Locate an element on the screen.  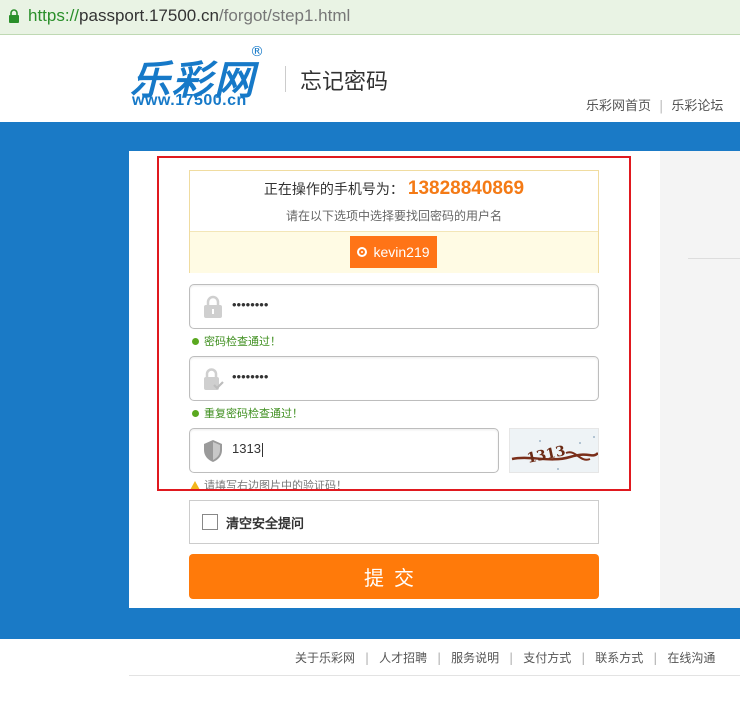
footer-link-chat: 在线沟通 is located at coordinates (691, 658).